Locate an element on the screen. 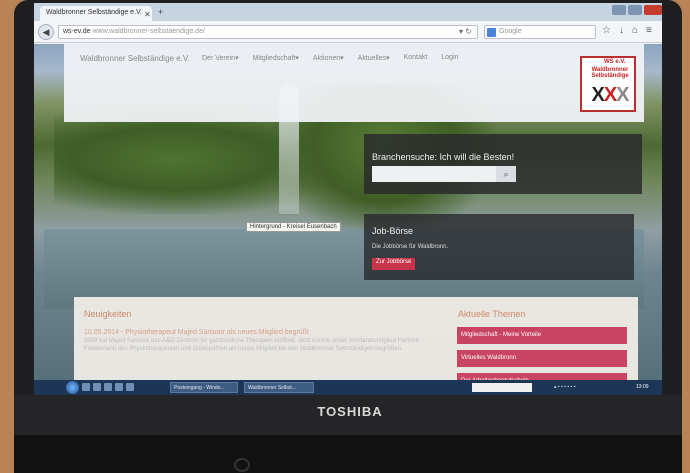  minimize-button is located at coordinates (619, 10).